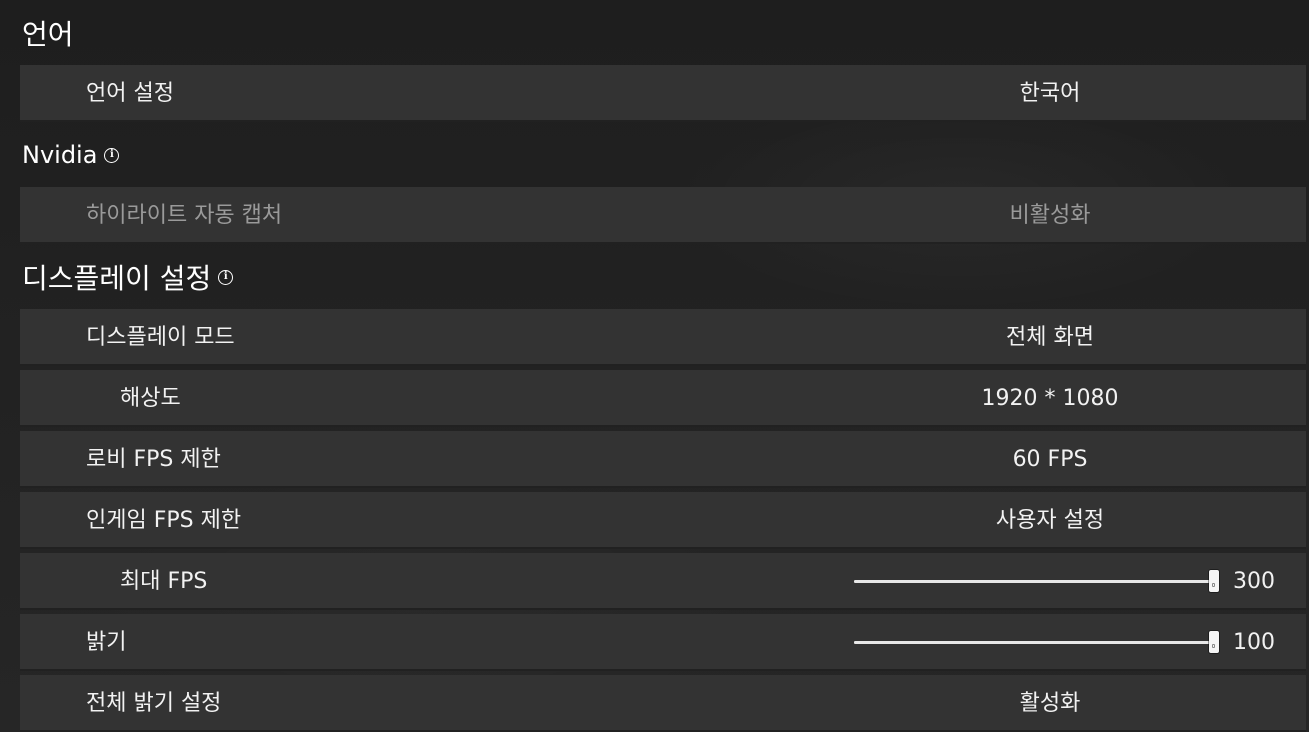 The image size is (1309, 732). Describe the element at coordinates (663, 703) in the screenshot. I see `row-global-brightness: 전체 밝기 설정 활성화` at that location.